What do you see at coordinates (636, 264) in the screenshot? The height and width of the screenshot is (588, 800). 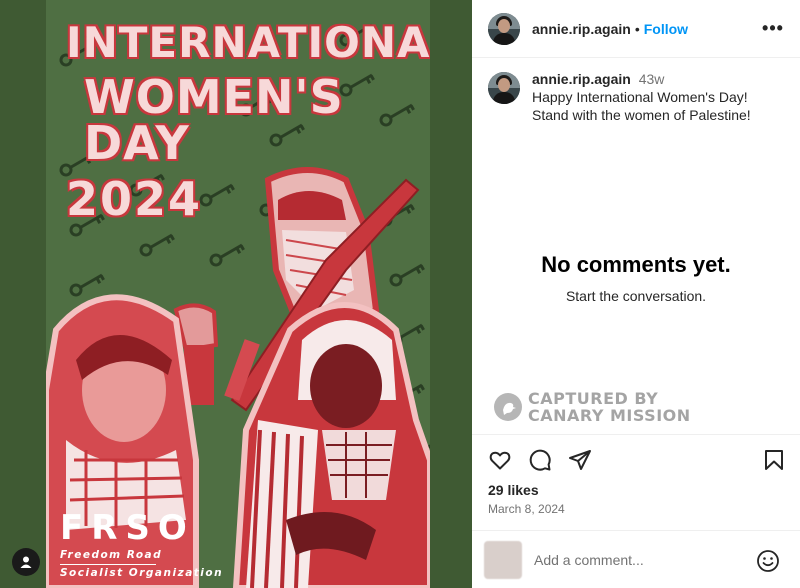 I see `no-comments-title: No comments yet.` at bounding box center [636, 264].